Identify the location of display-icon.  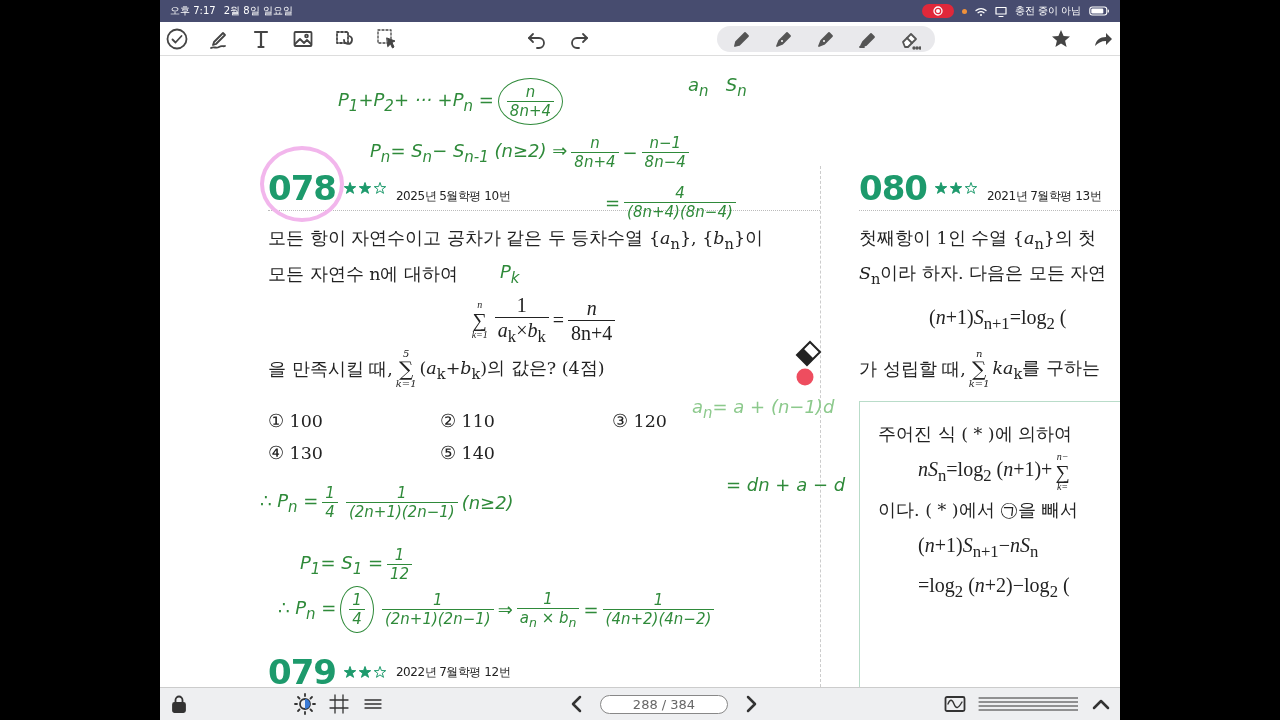
(1000, 11).